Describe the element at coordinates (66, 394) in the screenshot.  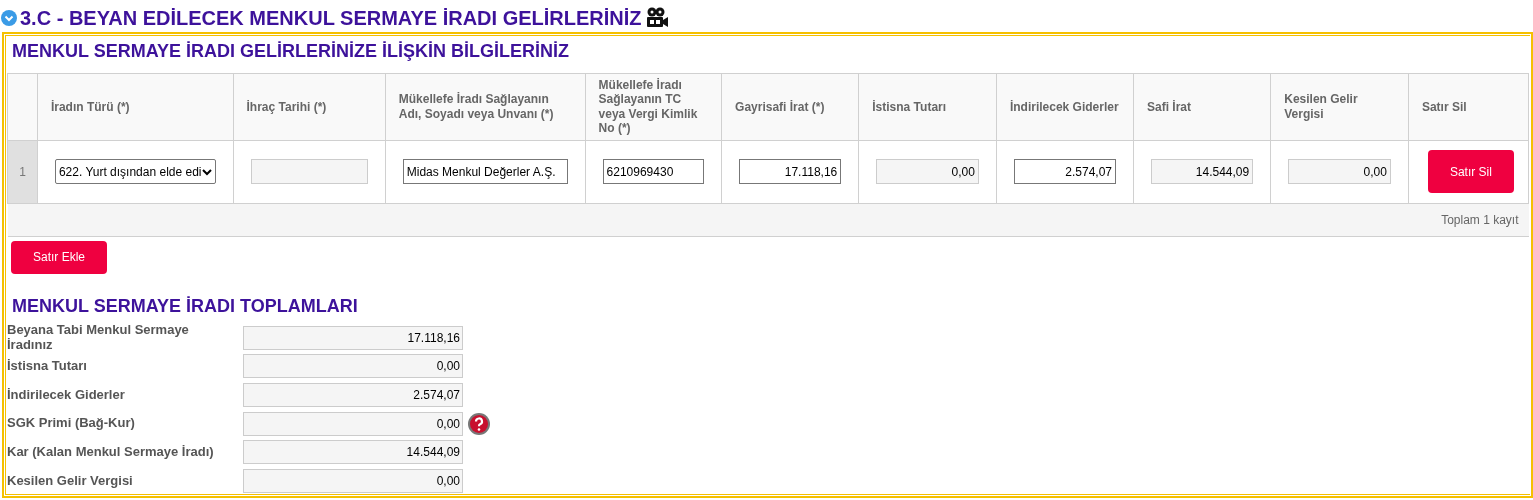
I see `field-label: İndirilecek Giderler` at that location.